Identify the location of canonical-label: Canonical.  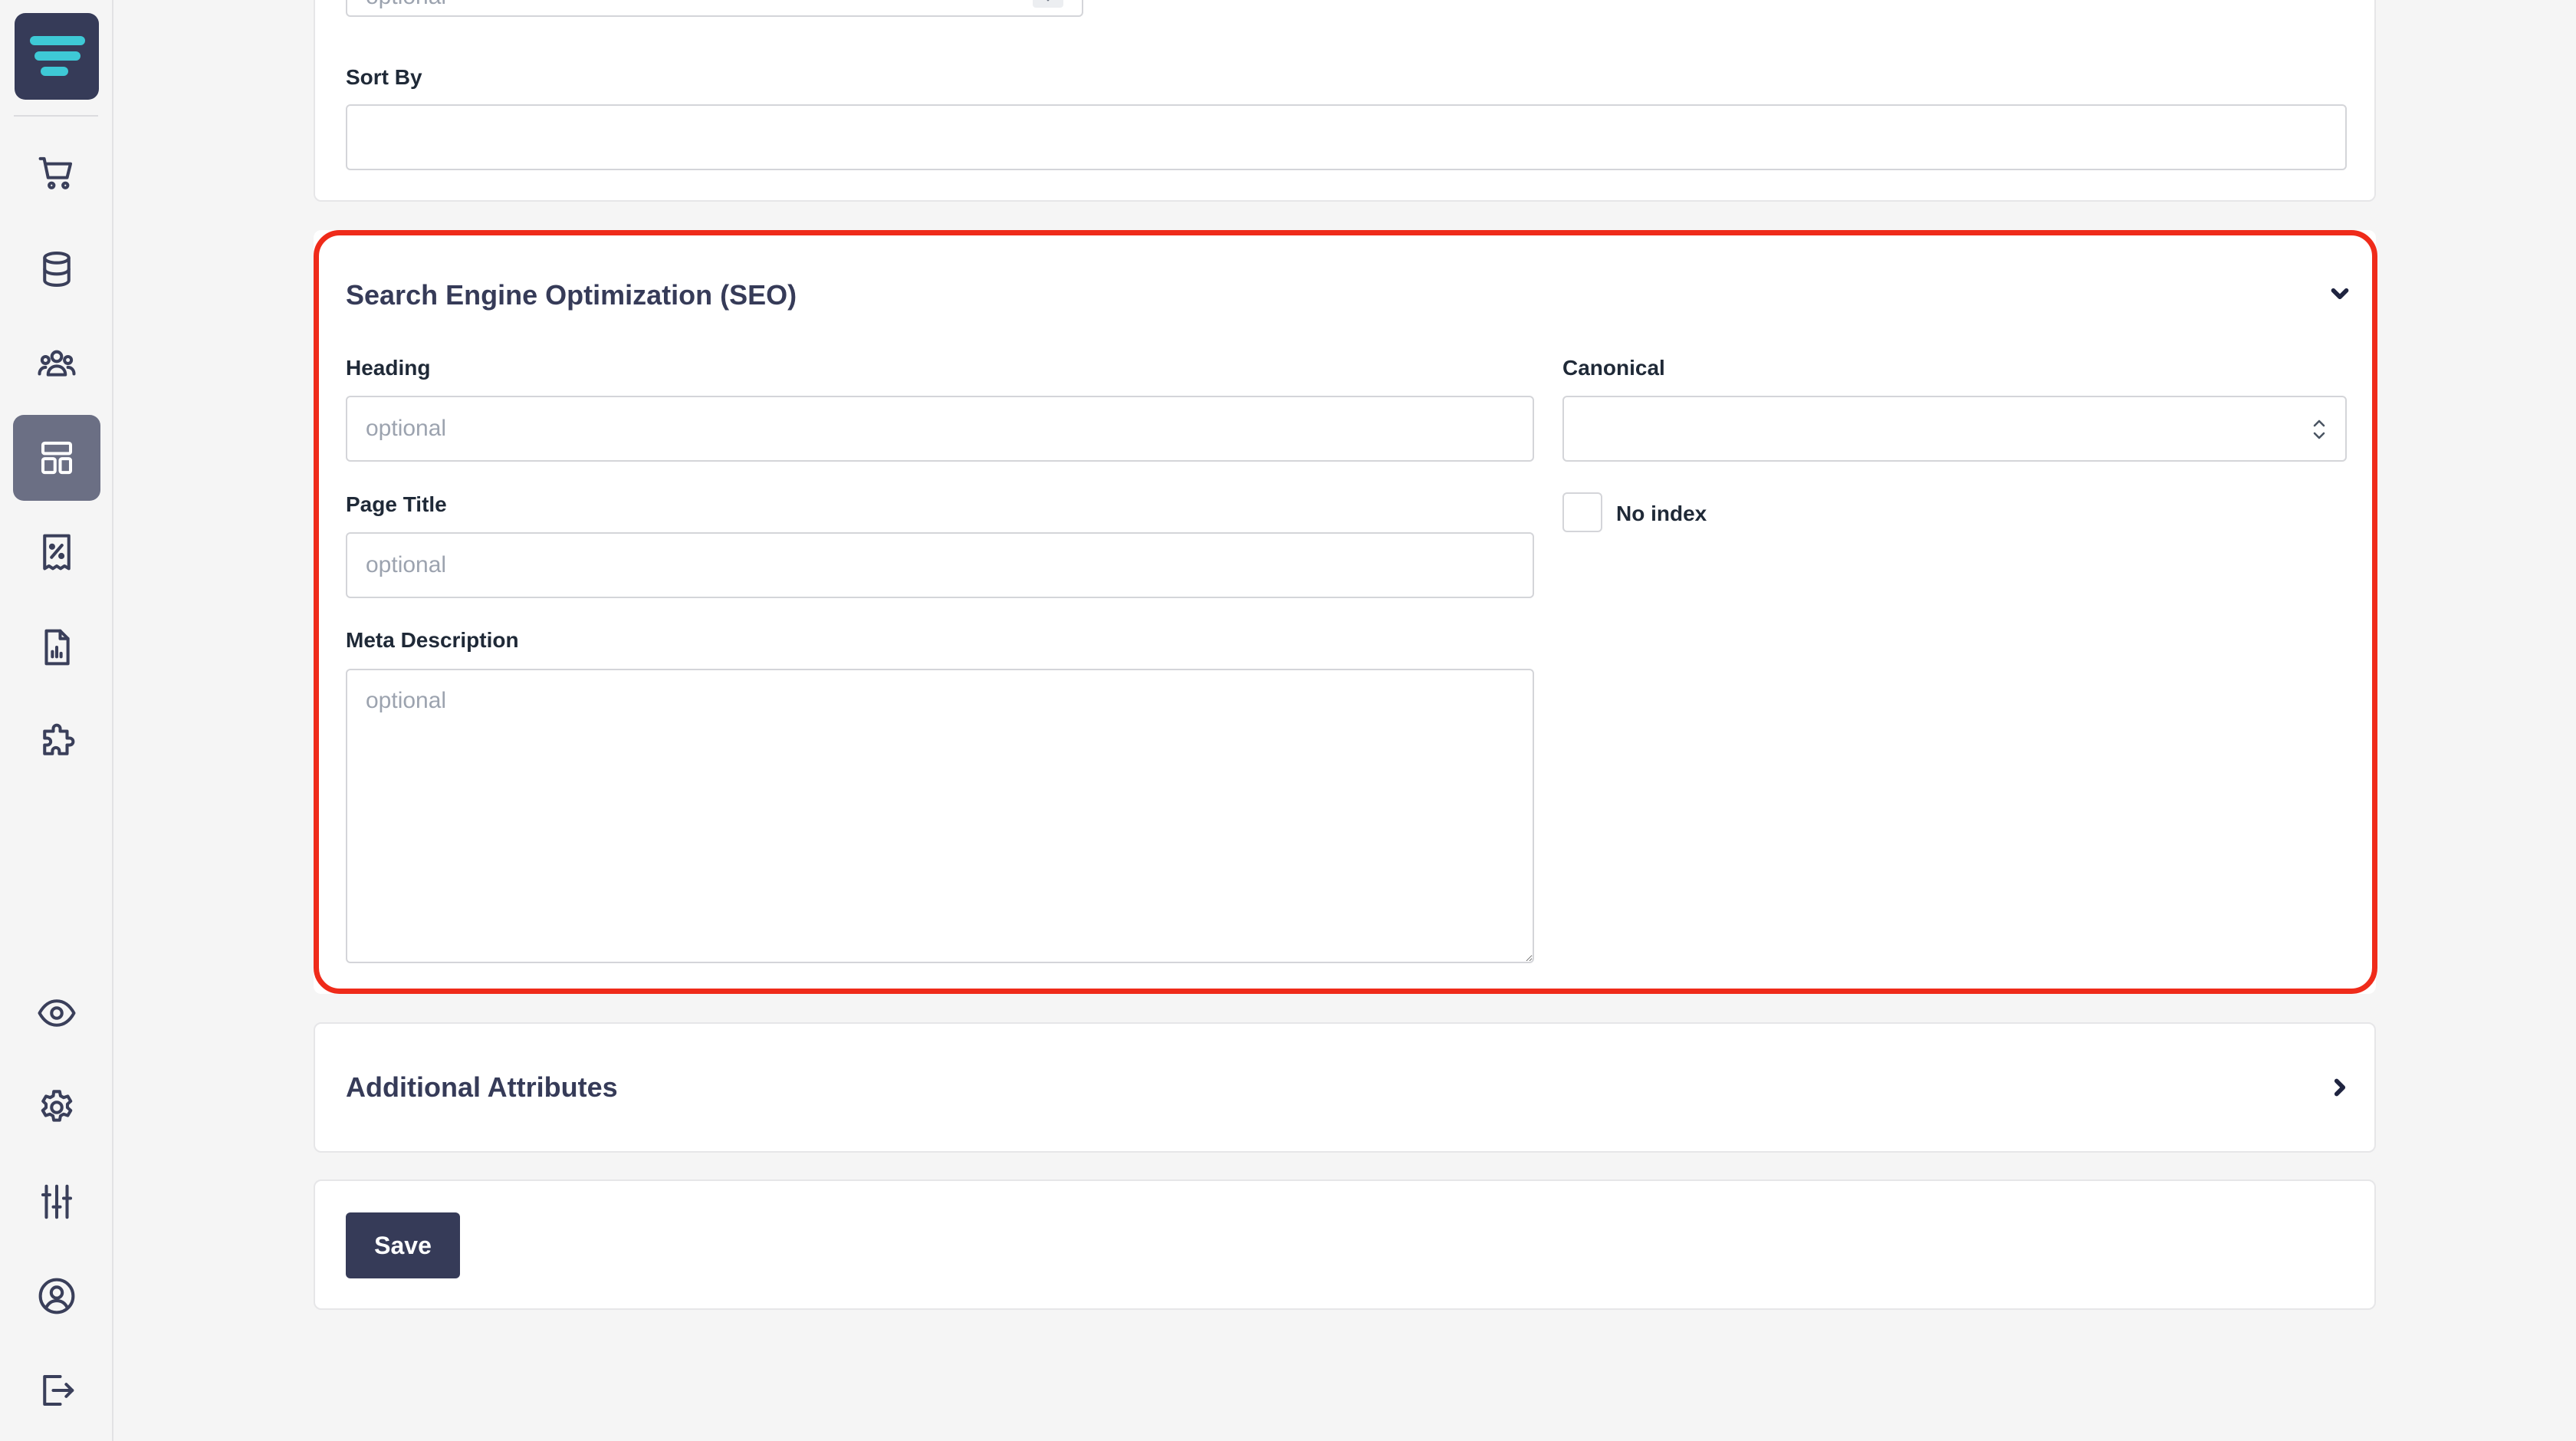
(1614, 368).